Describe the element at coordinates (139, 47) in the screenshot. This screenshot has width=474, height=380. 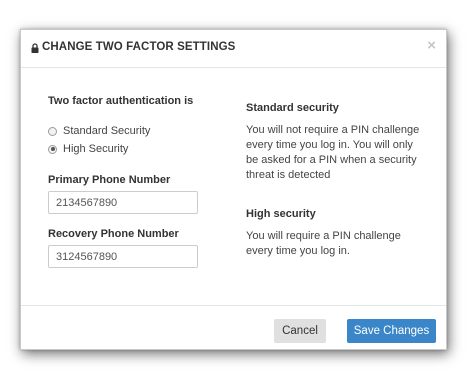
I see `dialog-title: CHANGE TWO FACTOR SETTINGS` at that location.